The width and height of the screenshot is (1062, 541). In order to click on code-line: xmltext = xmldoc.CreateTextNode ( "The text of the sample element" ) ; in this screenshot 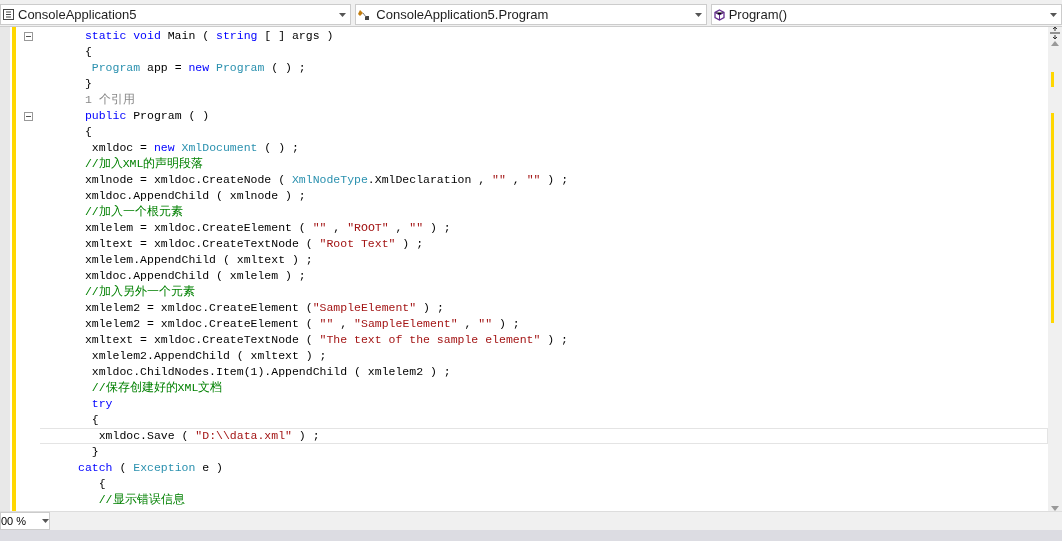, I will do `click(326, 340)`.